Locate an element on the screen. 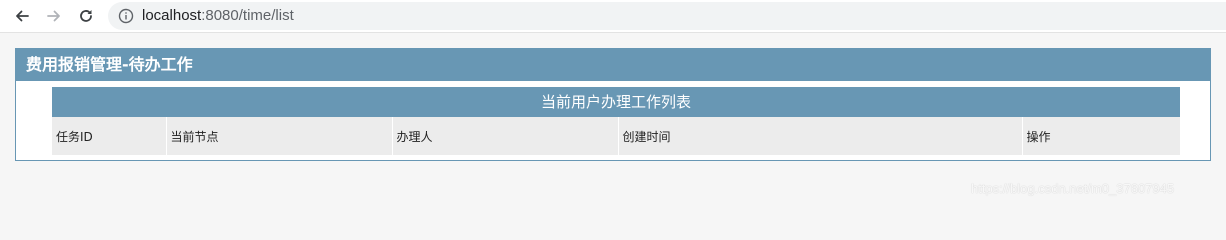 The image size is (1226, 240). column-header-assignee: 办理人 is located at coordinates (504, 136).